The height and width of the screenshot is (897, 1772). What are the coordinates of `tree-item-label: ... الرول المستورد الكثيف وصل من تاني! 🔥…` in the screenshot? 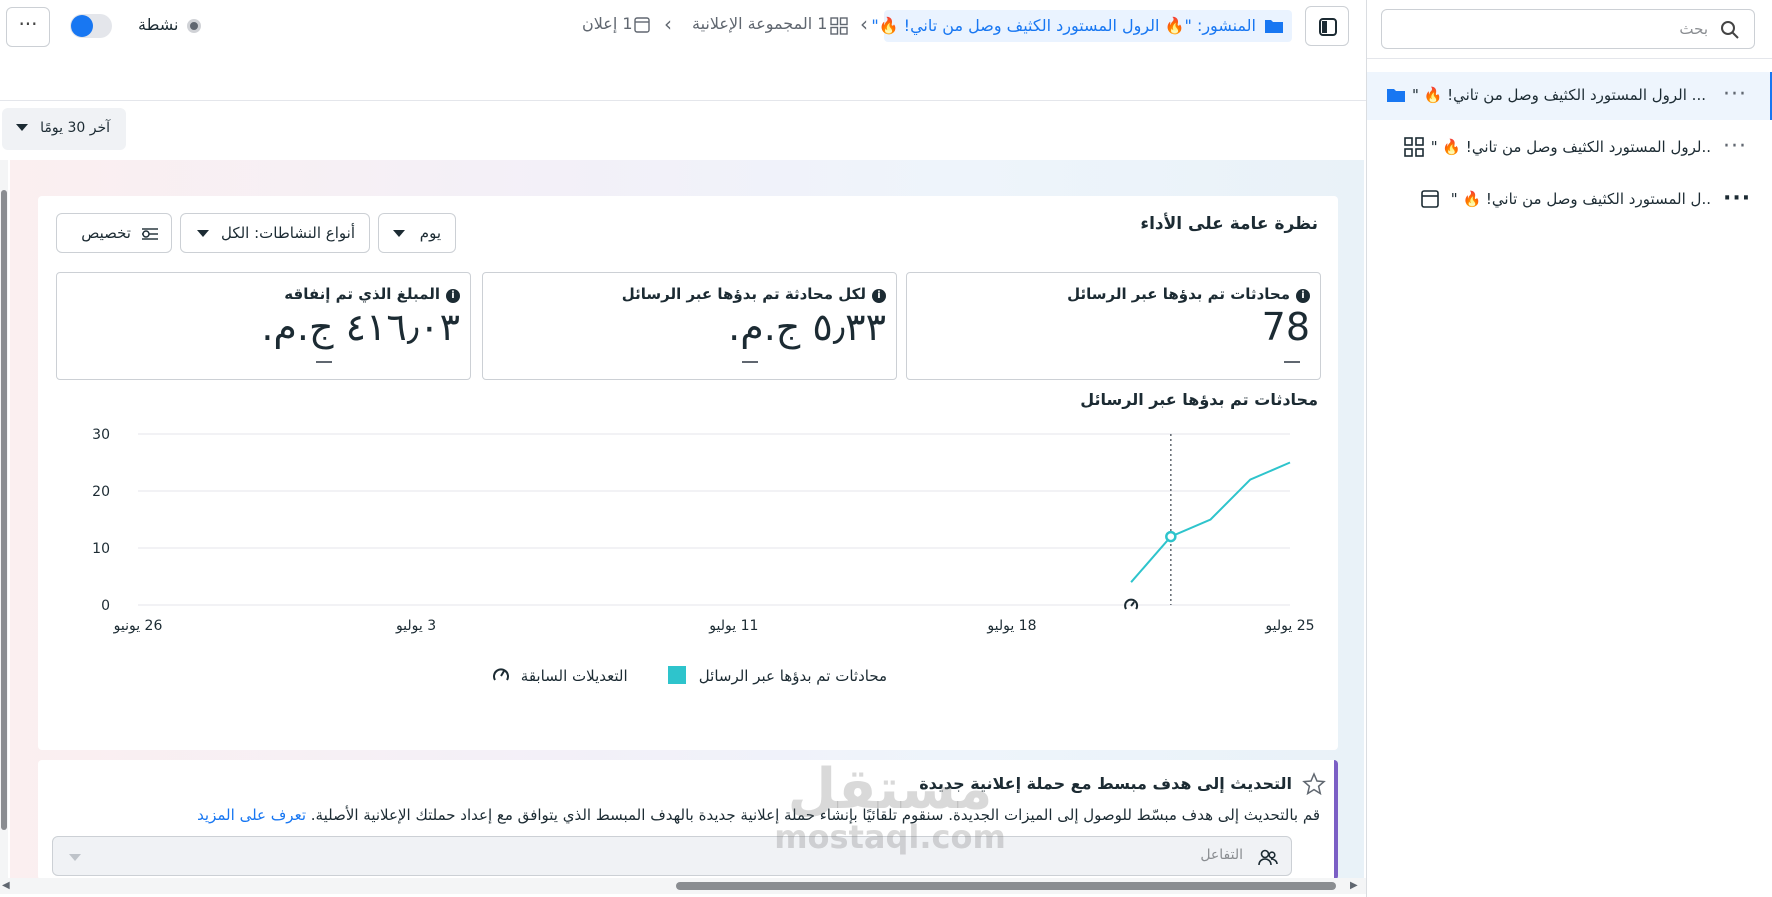 It's located at (1558, 95).